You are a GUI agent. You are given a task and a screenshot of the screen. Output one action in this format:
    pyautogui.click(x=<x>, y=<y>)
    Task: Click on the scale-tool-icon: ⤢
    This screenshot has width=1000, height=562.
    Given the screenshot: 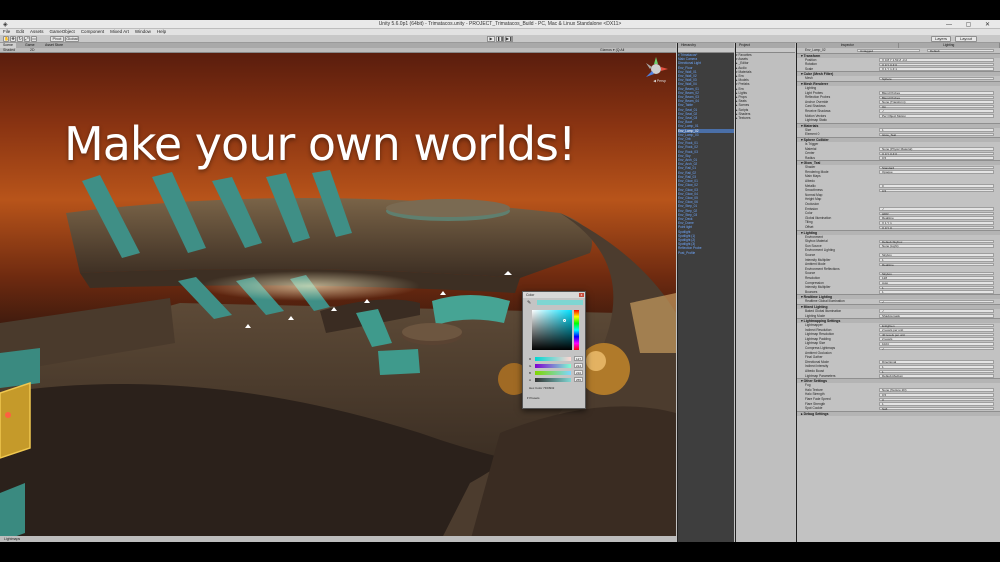 What is the action you would take?
    pyautogui.click(x=27, y=39)
    